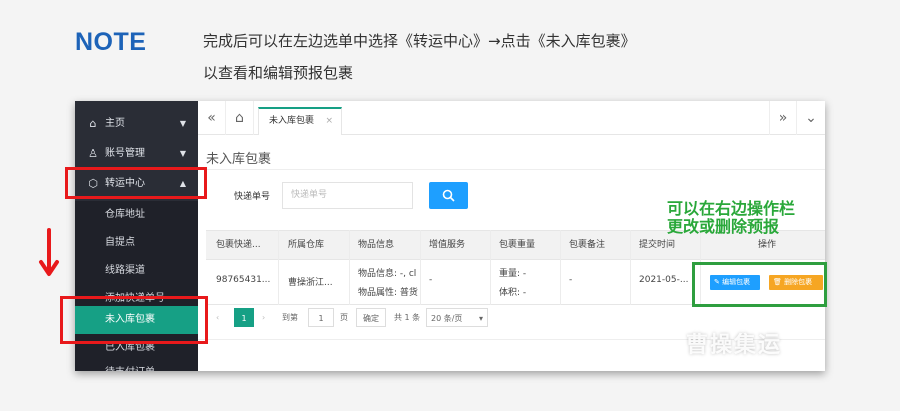 This screenshot has height=411, width=900. I want to click on tab-label: 未入库包裹, so click(292, 121).